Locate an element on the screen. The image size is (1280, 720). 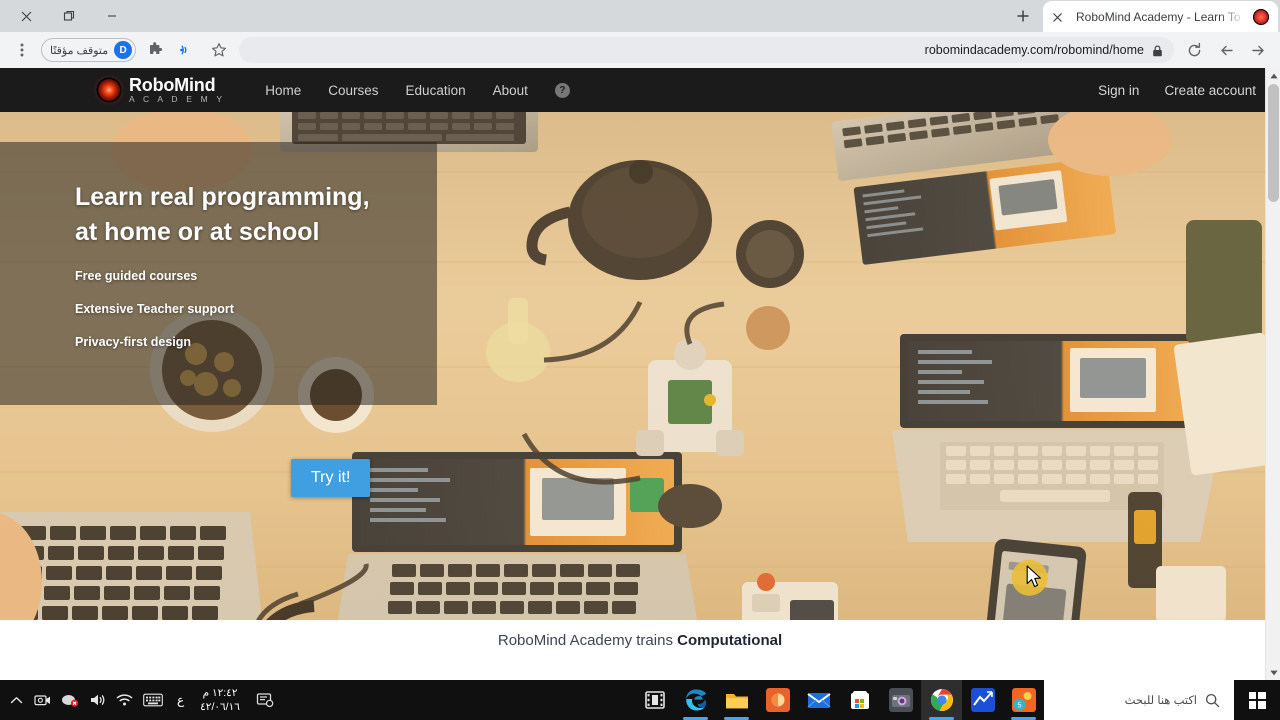
app-movies-tv is located at coordinates (654, 700).